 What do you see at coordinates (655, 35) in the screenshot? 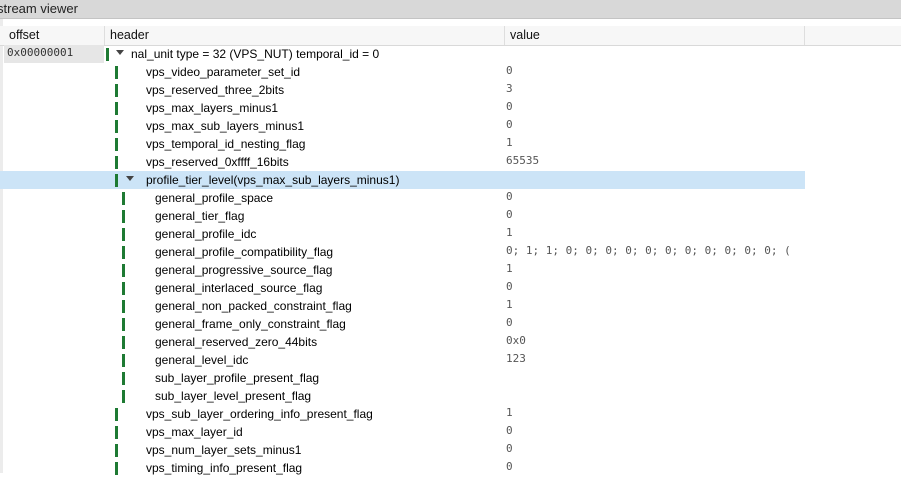
I see `column-header-value: value` at bounding box center [655, 35].